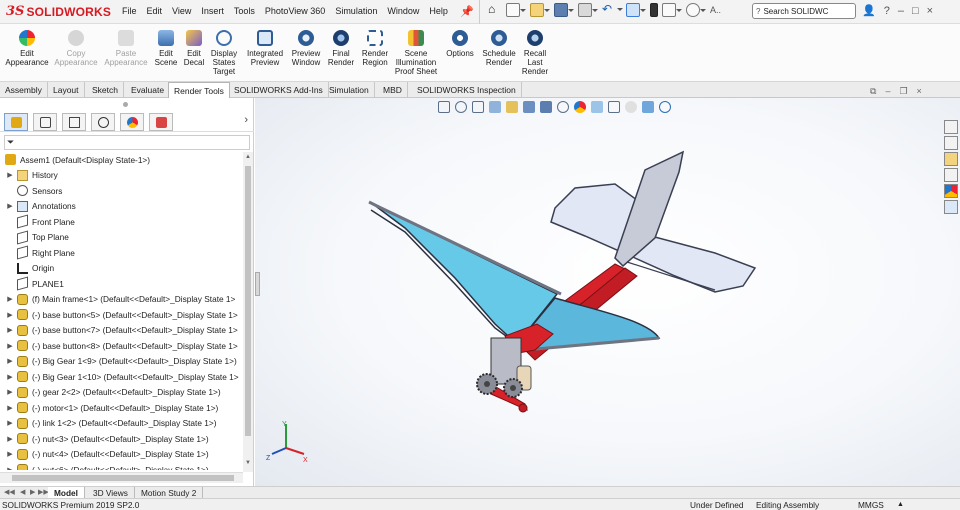 The height and width of the screenshot is (510, 960). Describe the element at coordinates (248, 312) in the screenshot. I see `tree-vertical-scrollbar: ▲ ▼` at that location.